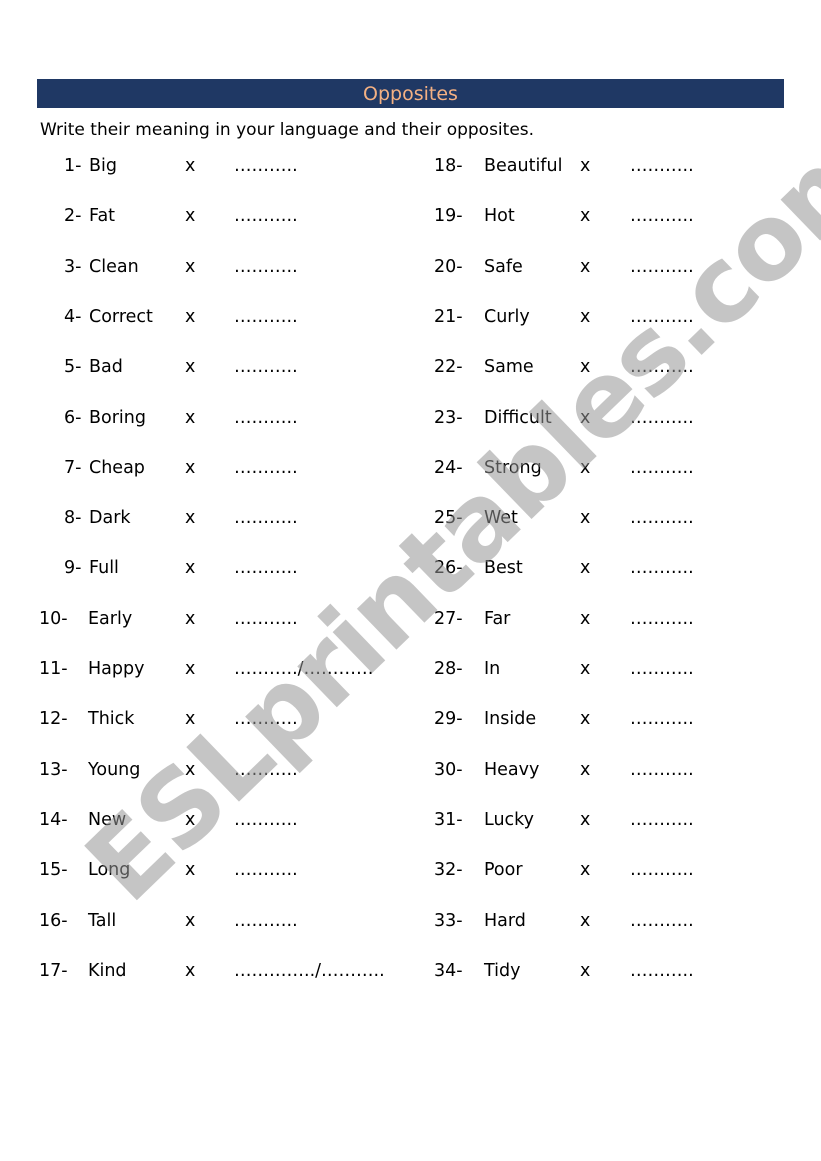  I want to click on item-number: 29-, so click(448, 719).